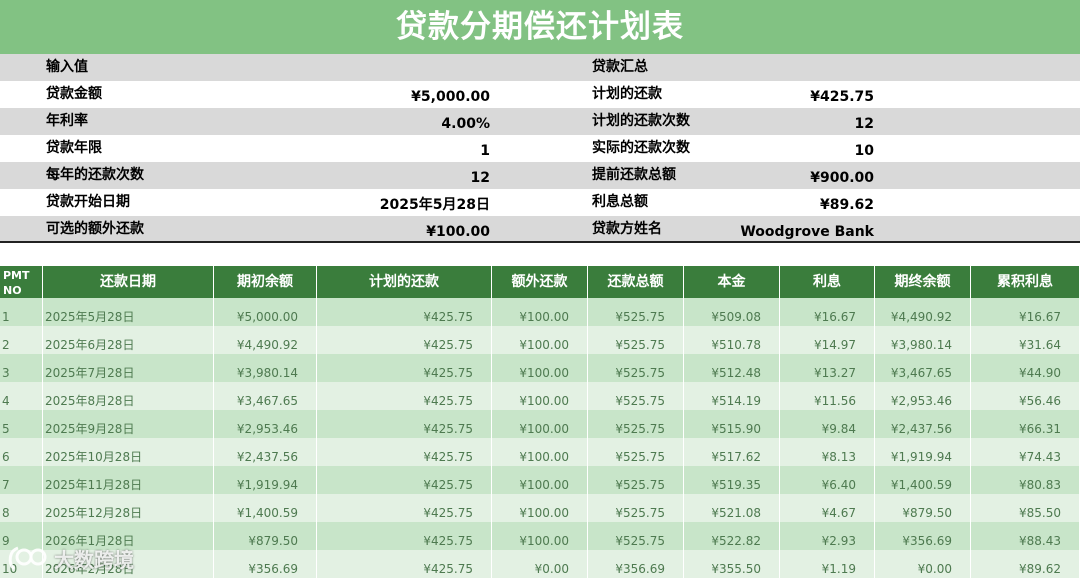 This screenshot has width=1080, height=588. What do you see at coordinates (842, 97) in the screenshot?
I see `summary-value: ¥425.75` at bounding box center [842, 97].